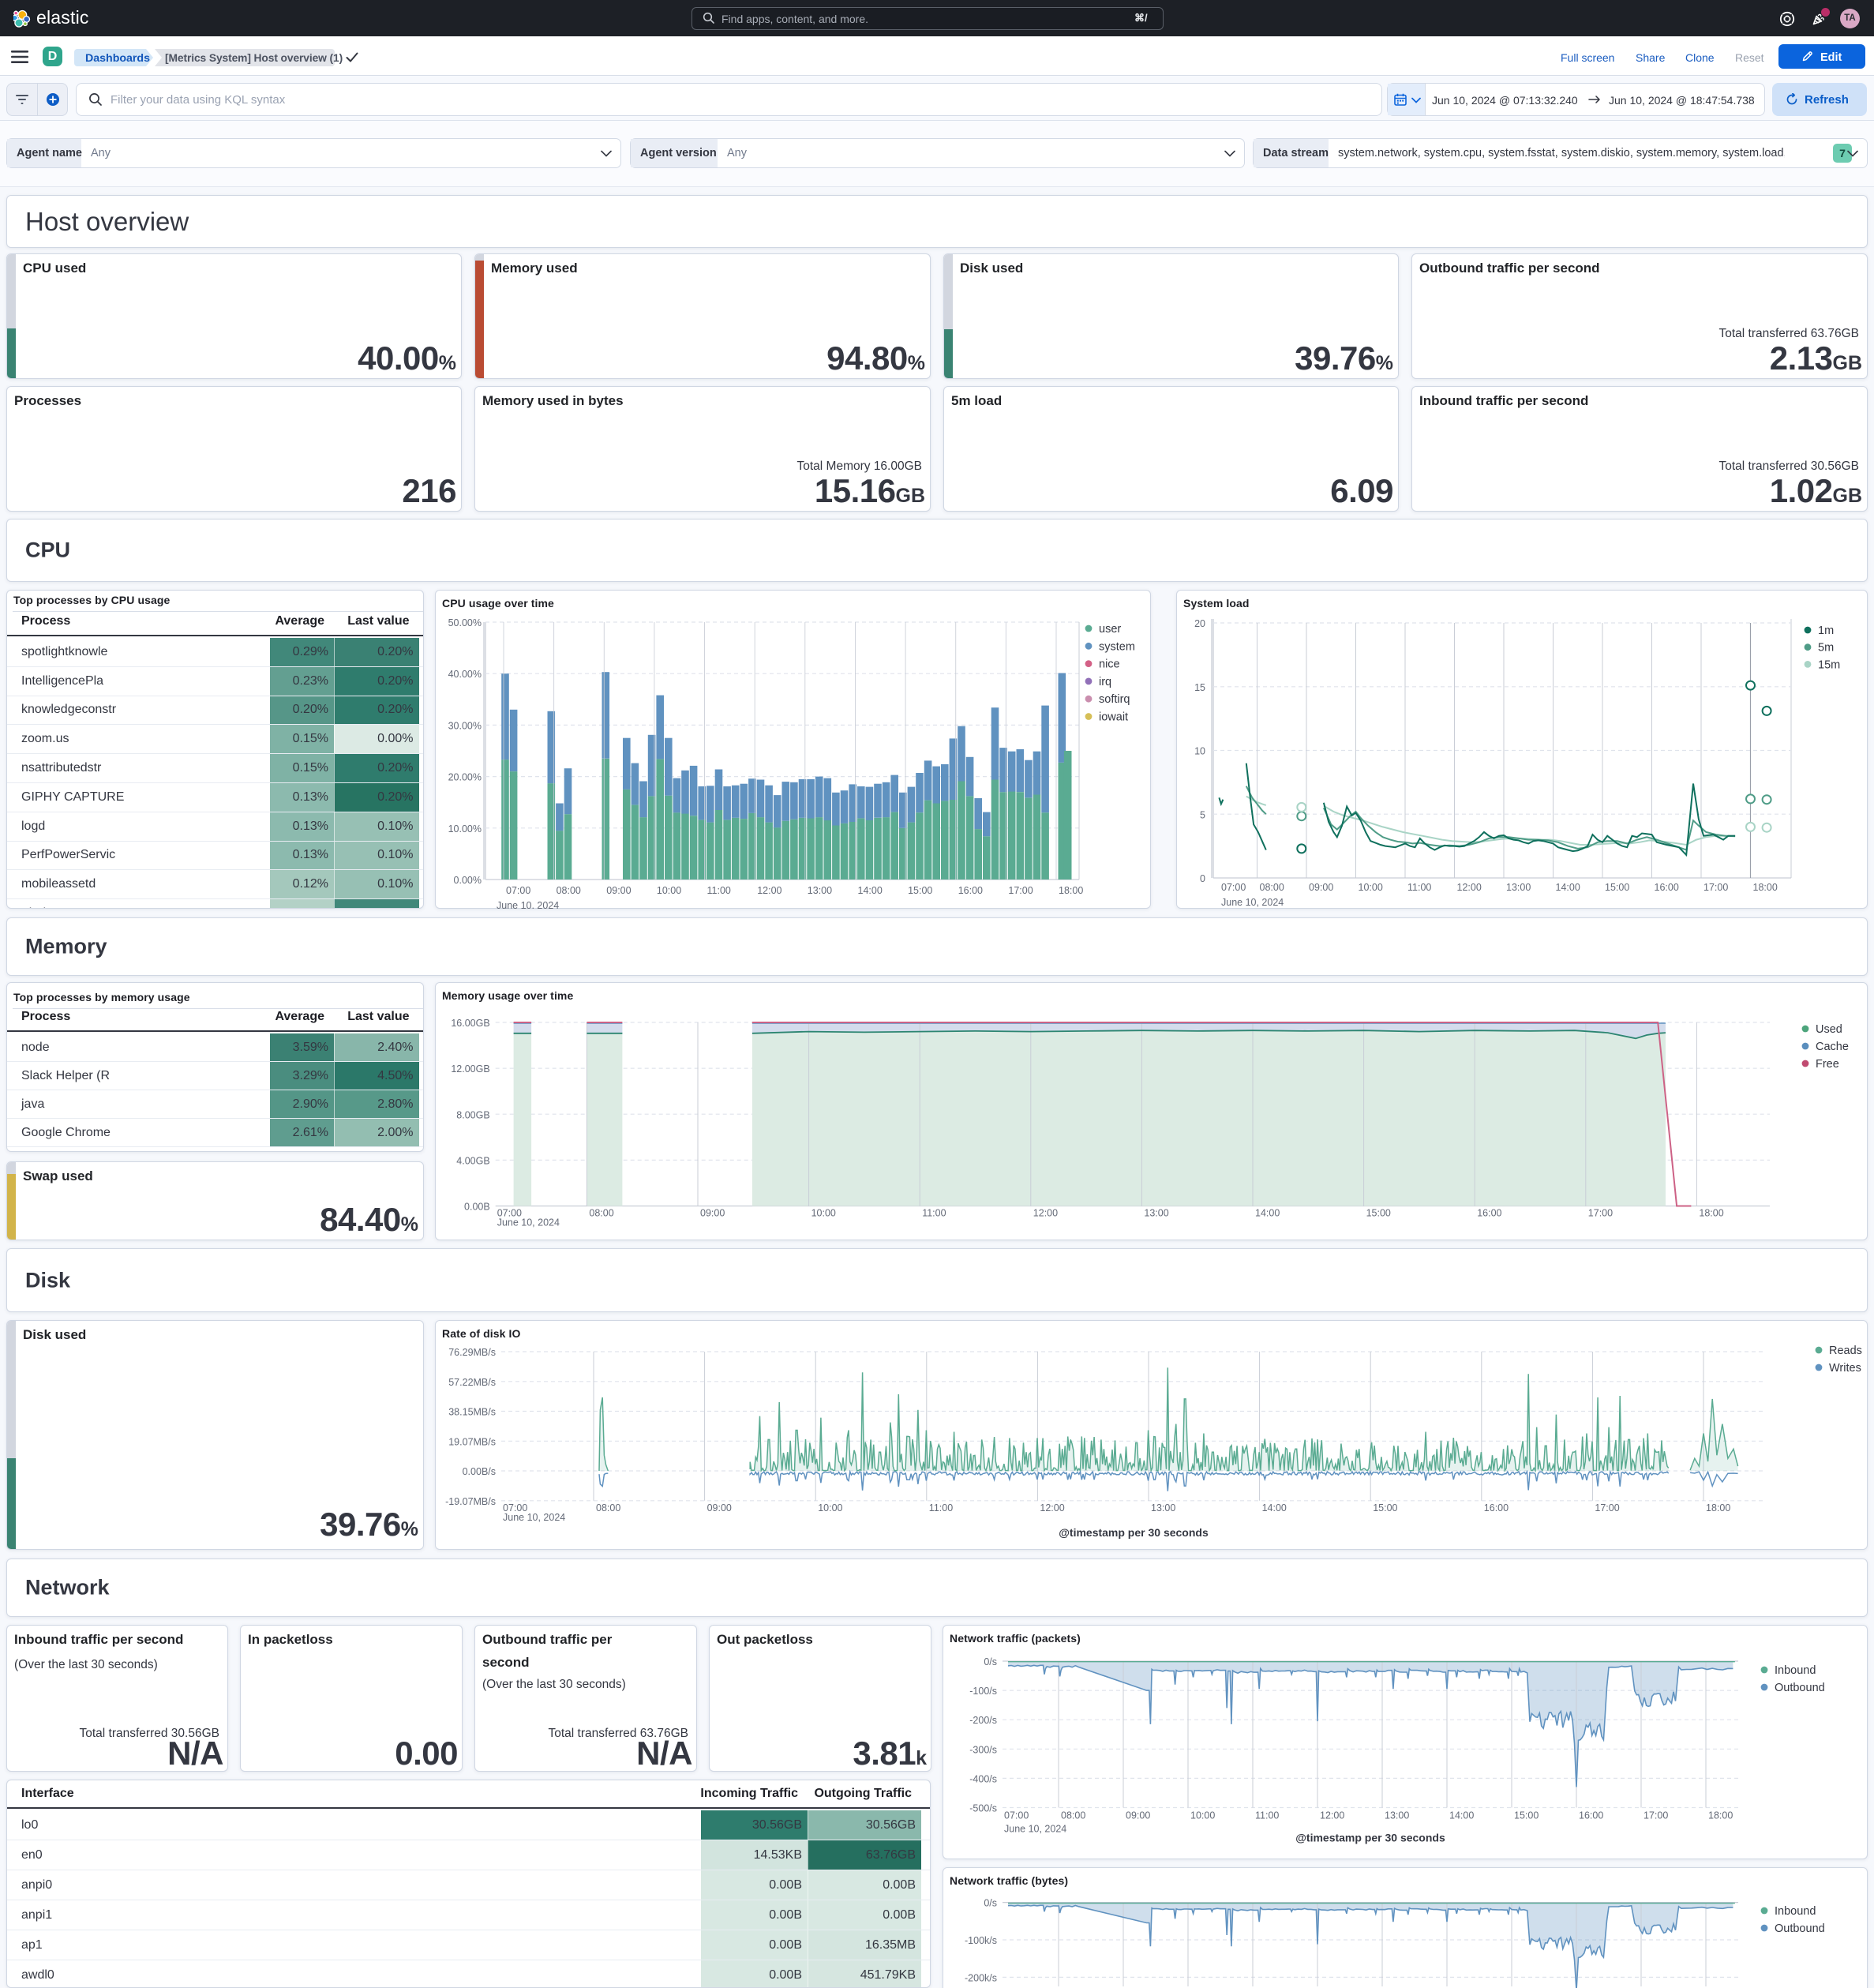 Image resolution: width=1874 pixels, height=1988 pixels. Describe the element at coordinates (1826, 648) in the screenshot. I see `svg-text: 5m` at that location.